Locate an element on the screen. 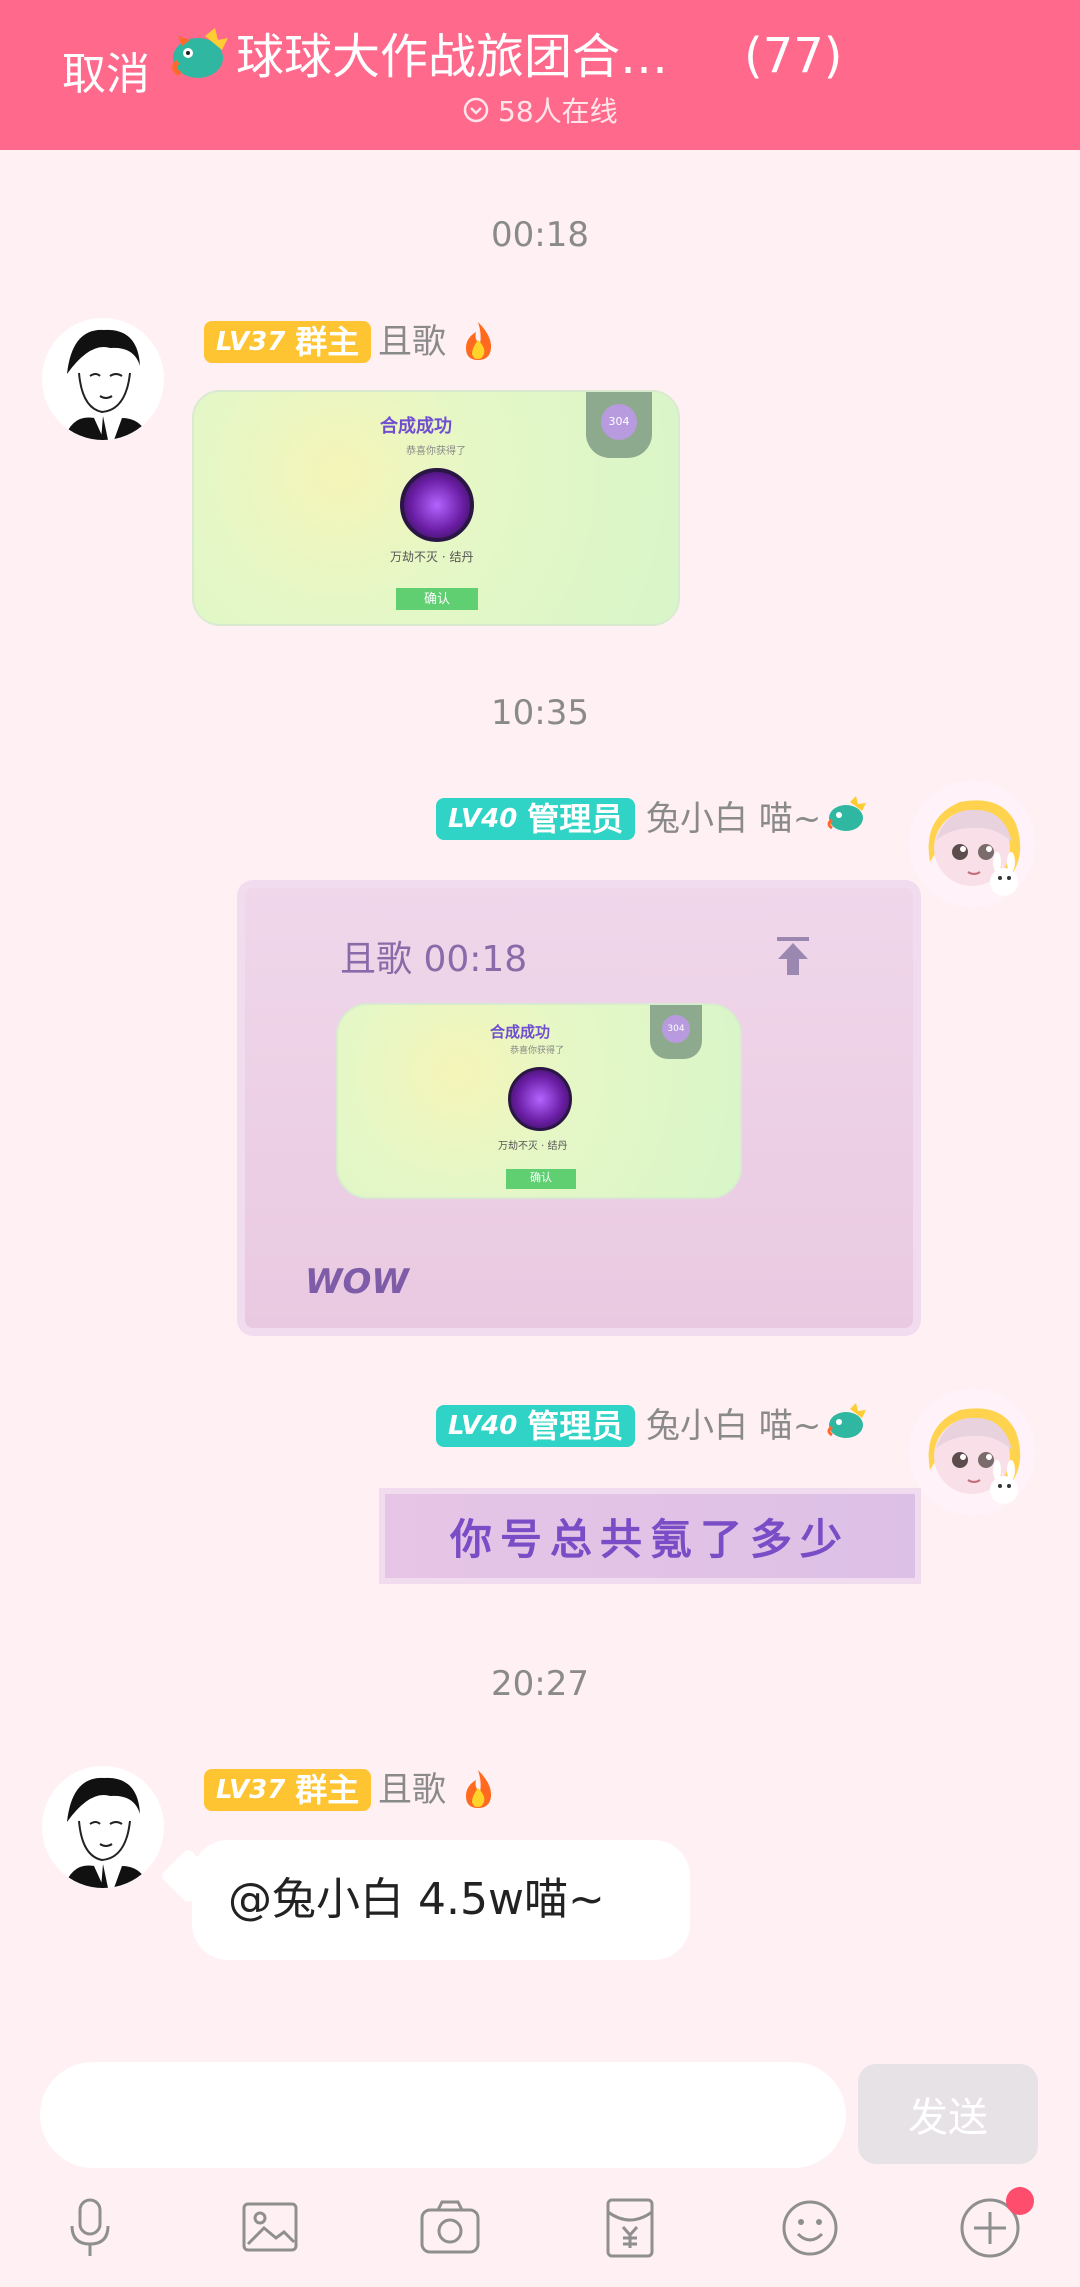  notification-dot is located at coordinates (1020, 2201).